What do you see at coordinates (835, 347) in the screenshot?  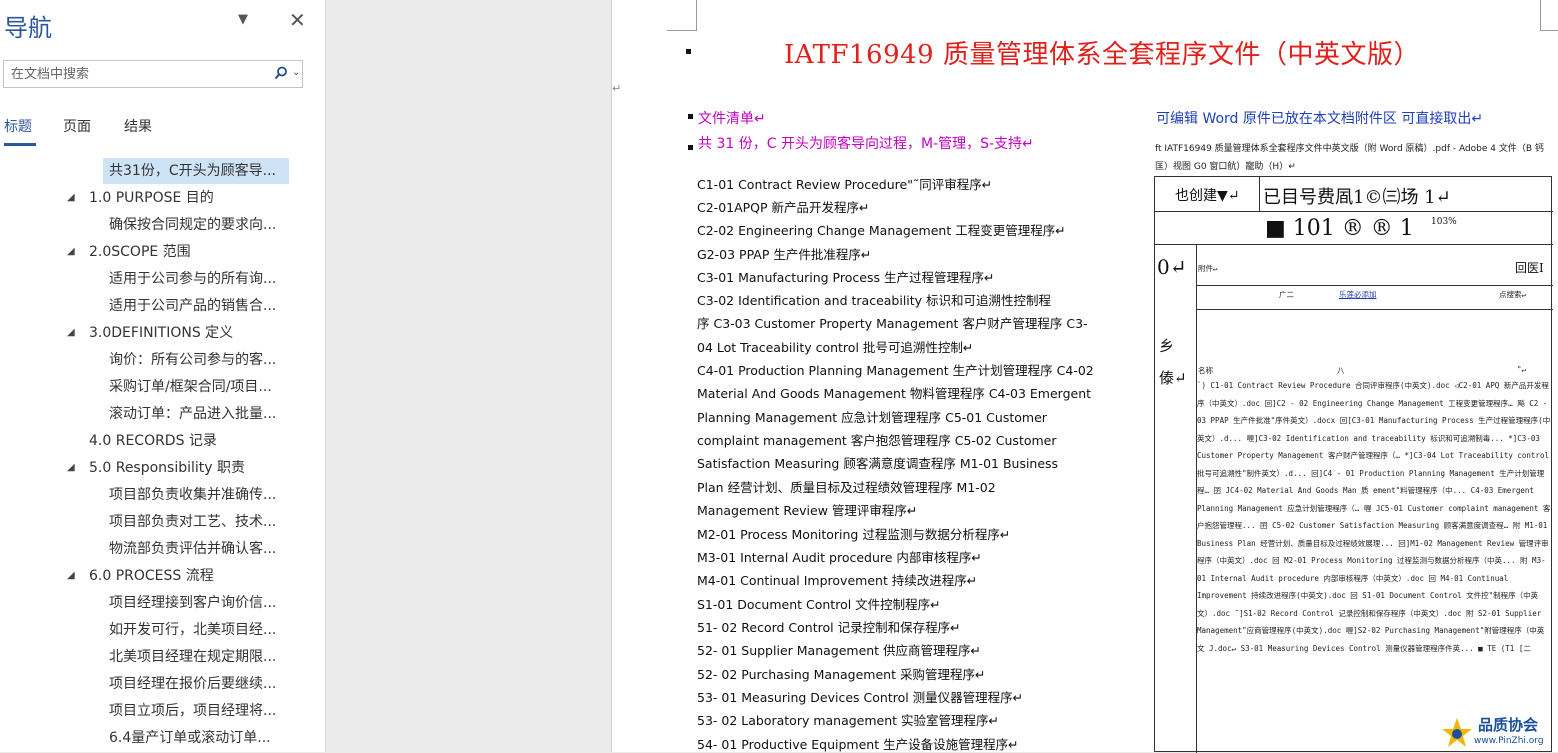 I see `document-line: 04 Lot Traceability control 批号可追溯性控制↵` at bounding box center [835, 347].